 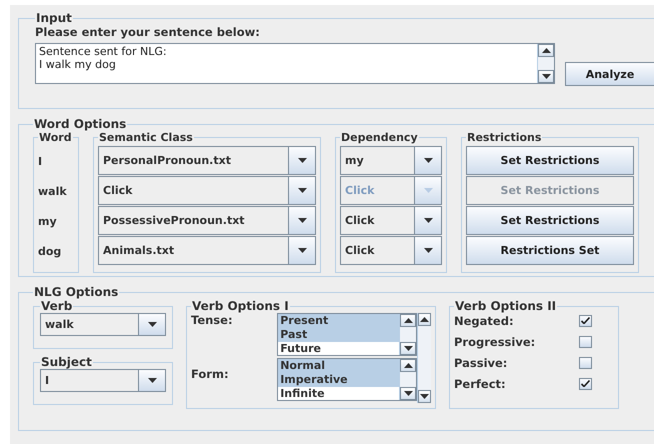 What do you see at coordinates (41, 162) in the screenshot?
I see `word-label: I` at bounding box center [41, 162].